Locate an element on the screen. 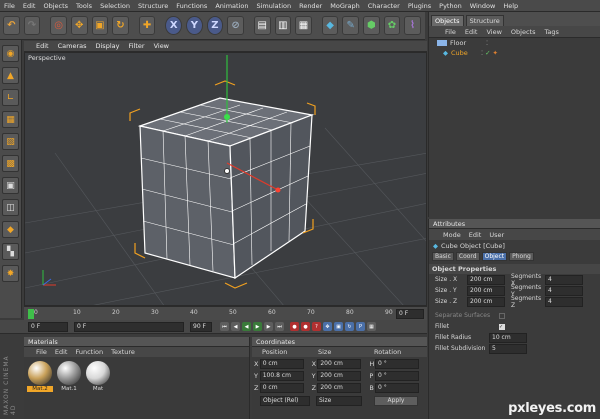 This screenshot has height=419, width=600. viewport-menu-display: Display is located at coordinates (108, 46).